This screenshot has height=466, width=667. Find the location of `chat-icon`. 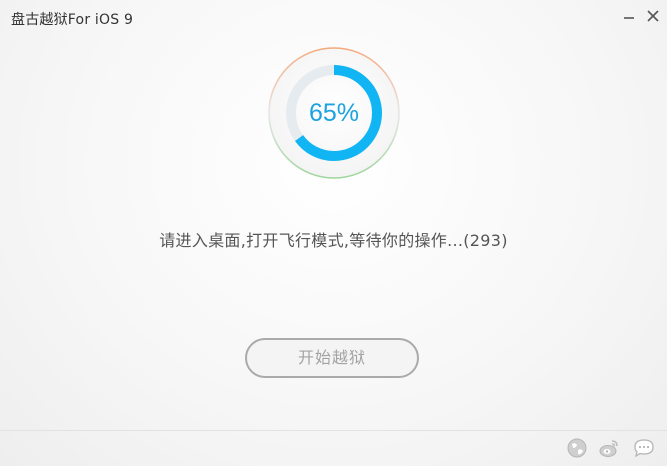

chat-icon is located at coordinates (644, 448).